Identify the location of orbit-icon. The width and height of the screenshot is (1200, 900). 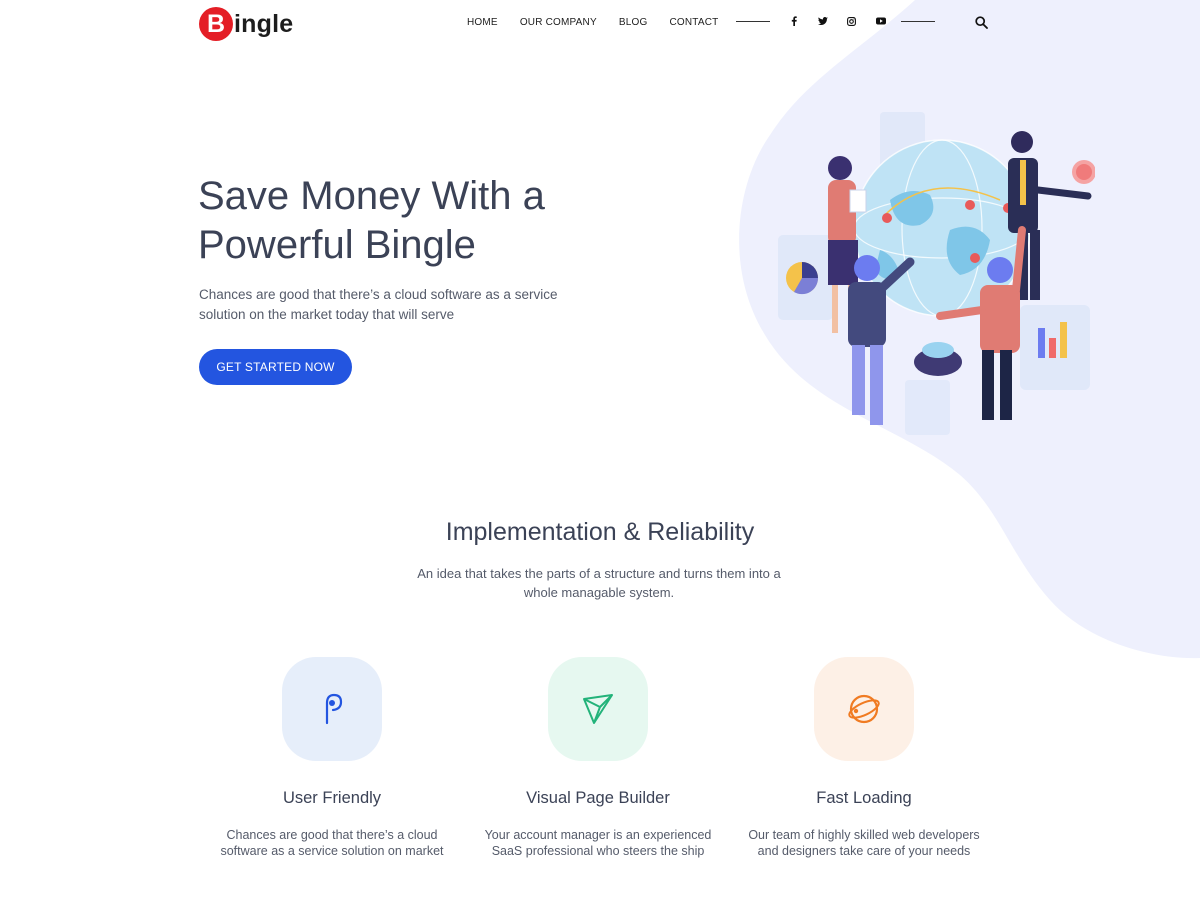
(864, 709).